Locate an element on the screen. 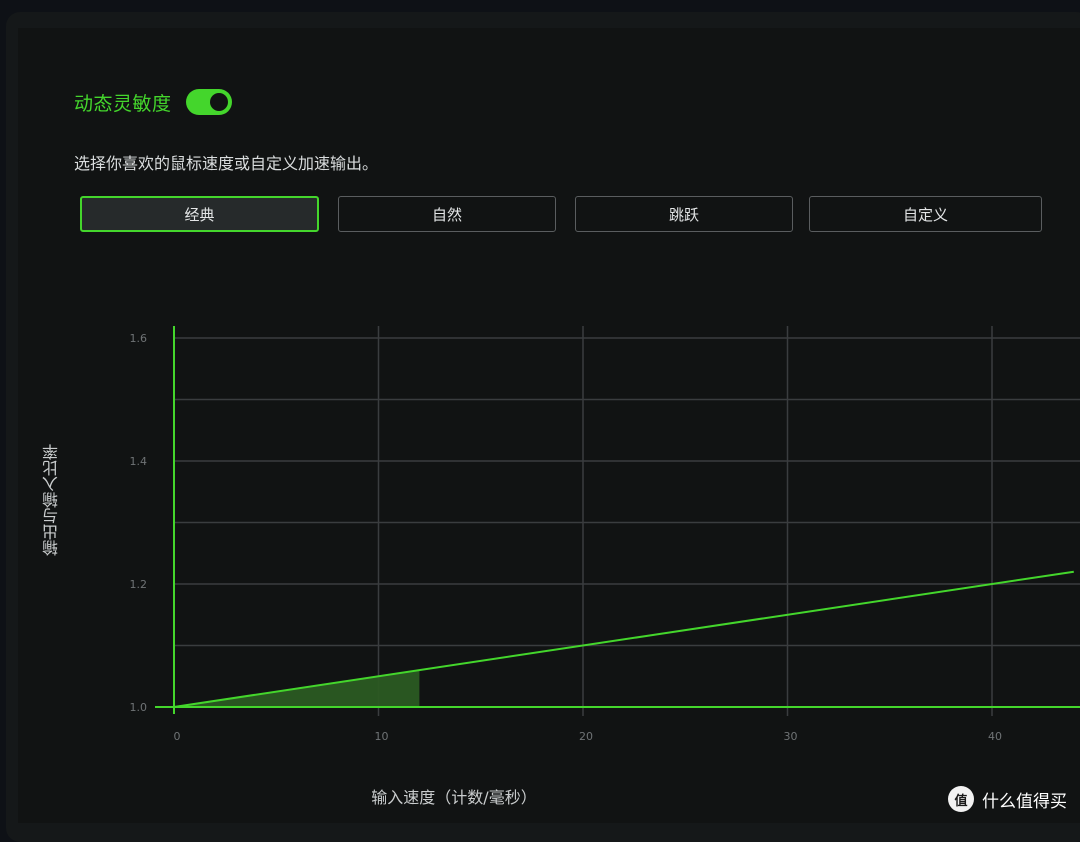  y-tick-label: 1.2 is located at coordinates (139, 584).